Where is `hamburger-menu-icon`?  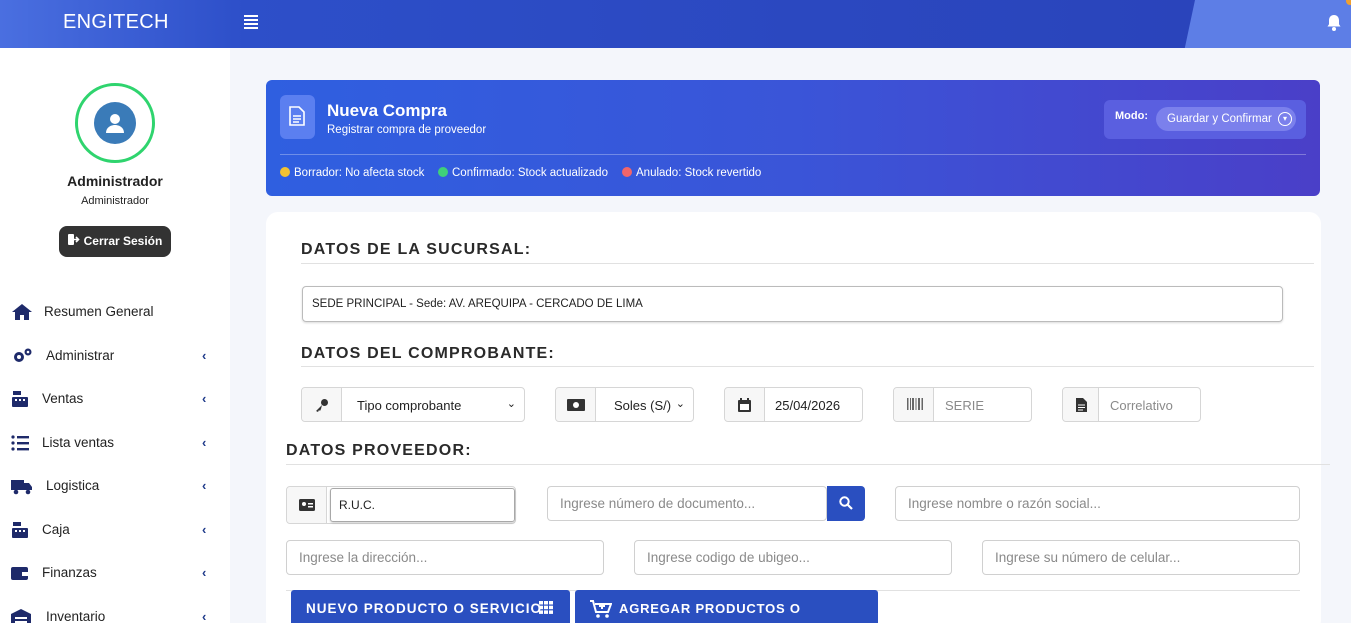
hamburger-menu-icon is located at coordinates (251, 22).